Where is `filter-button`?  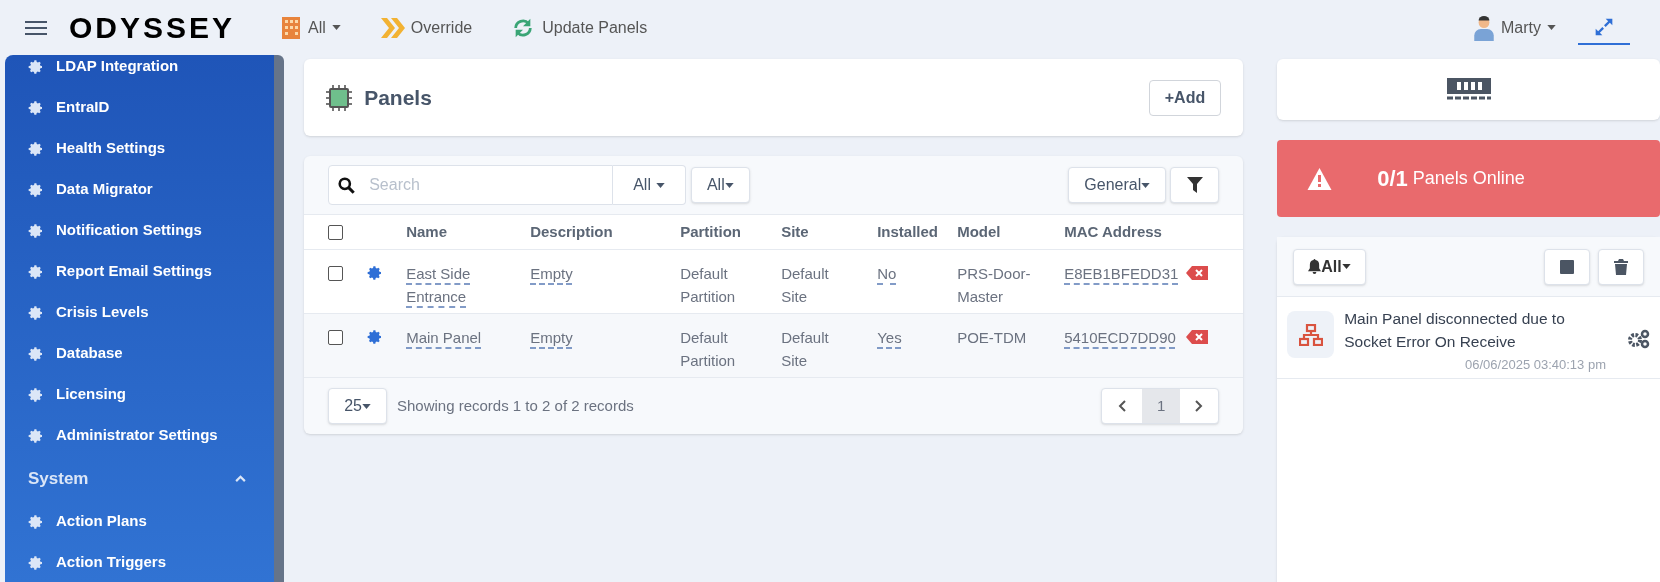
filter-button is located at coordinates (1195, 185).